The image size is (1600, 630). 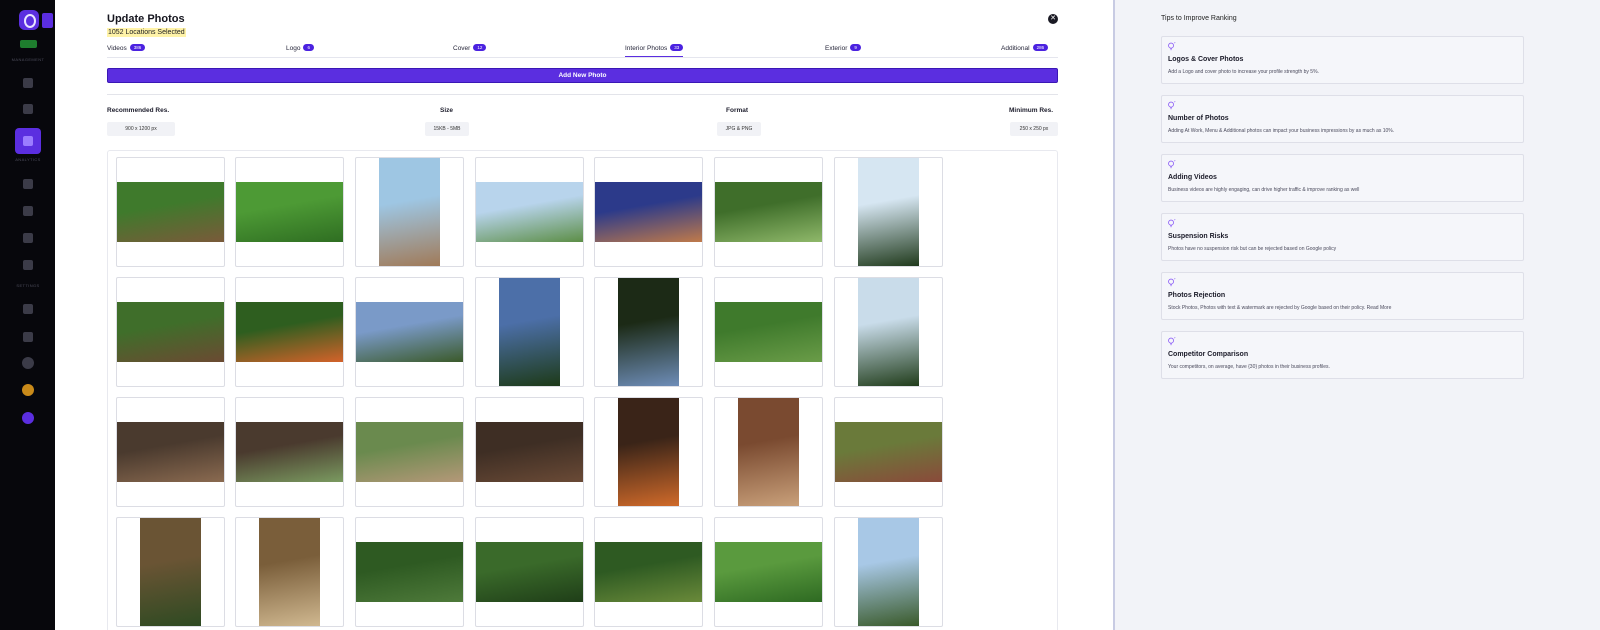 What do you see at coordinates (1198, 118) in the screenshot?
I see `tip-title: Number of Photos` at bounding box center [1198, 118].